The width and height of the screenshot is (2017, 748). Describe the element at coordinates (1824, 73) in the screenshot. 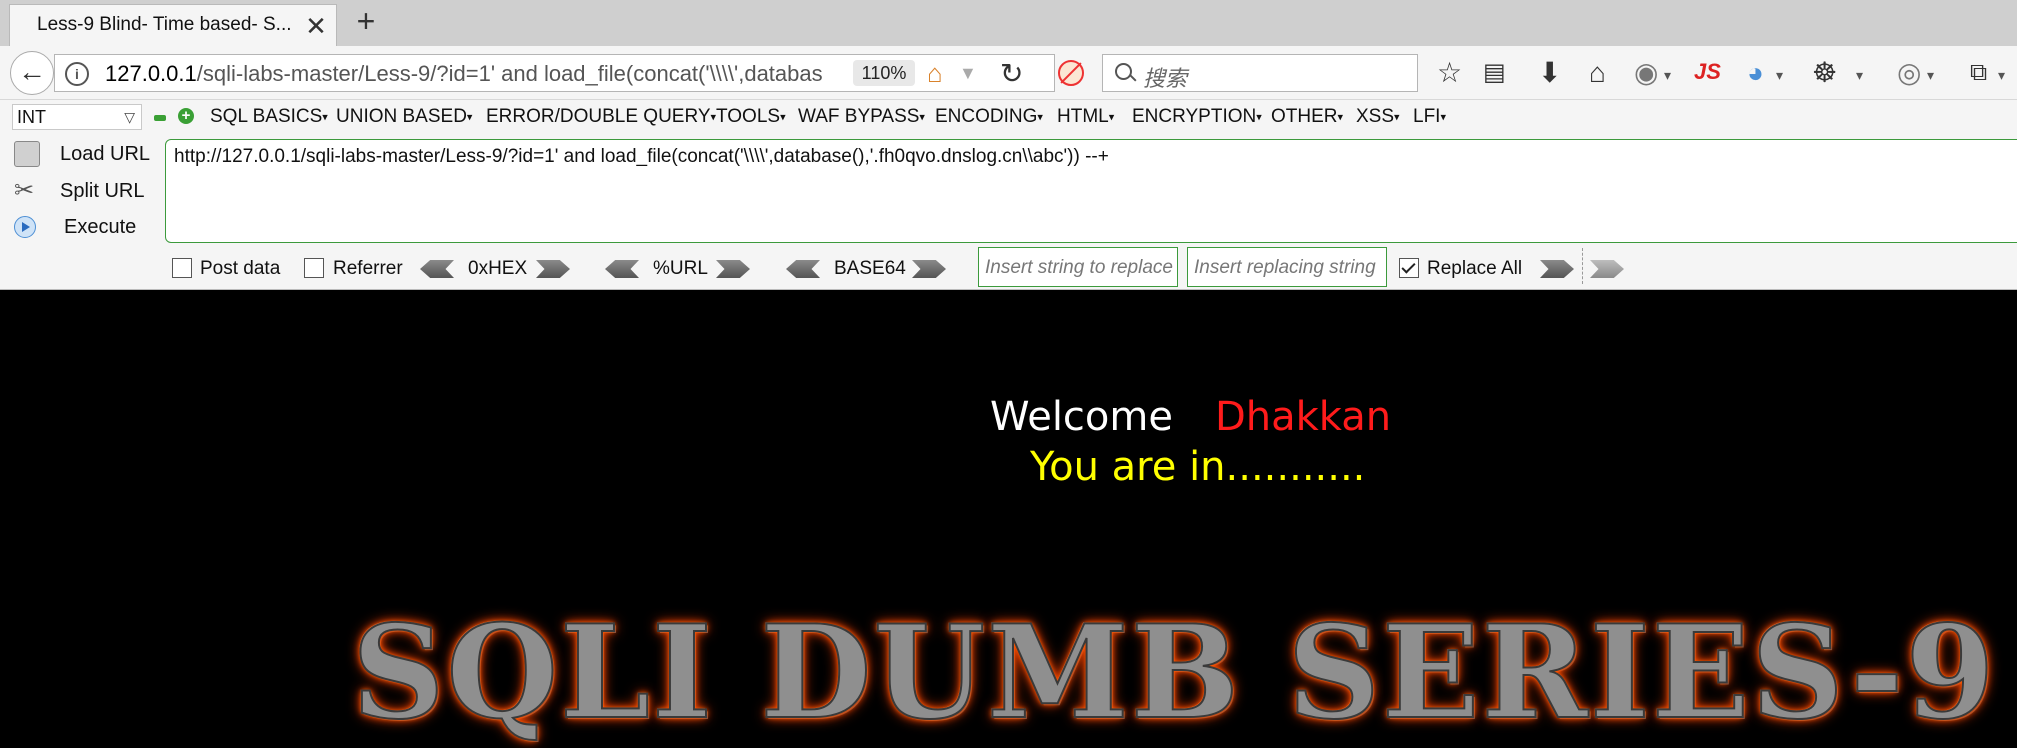

I see `palette-icon: ☸` at that location.